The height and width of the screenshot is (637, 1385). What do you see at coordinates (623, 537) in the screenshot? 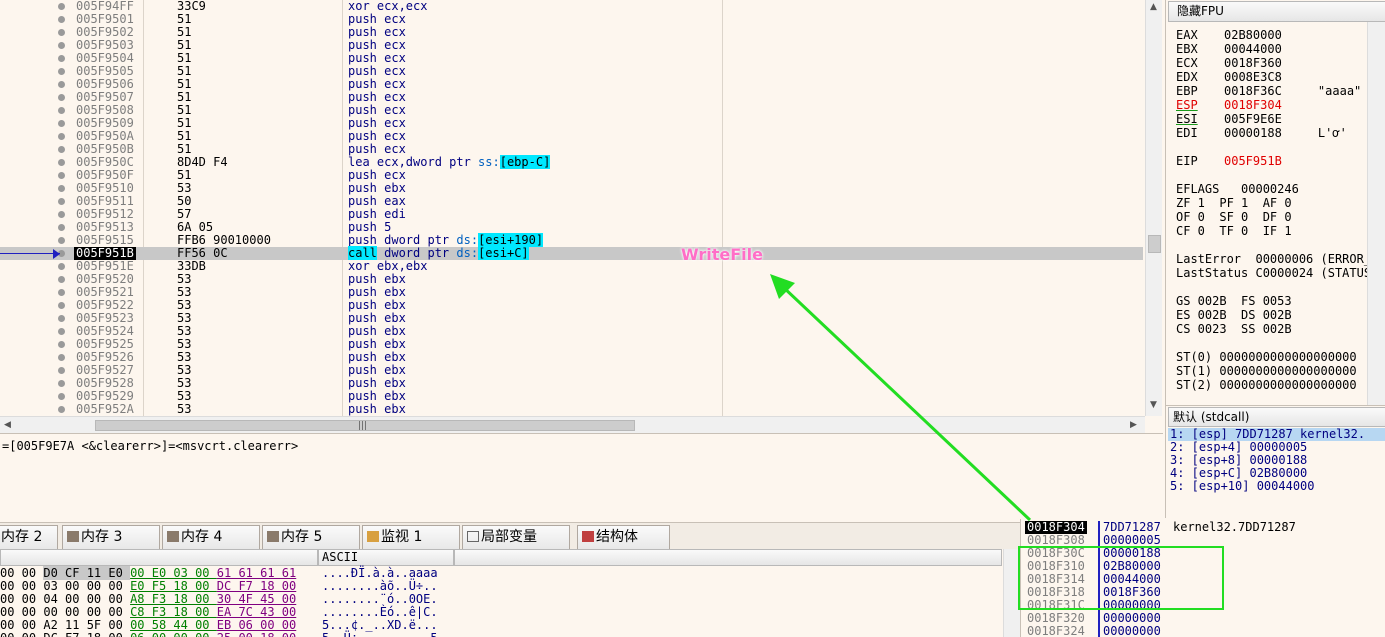
I see `tab-8: 结构体` at bounding box center [623, 537].